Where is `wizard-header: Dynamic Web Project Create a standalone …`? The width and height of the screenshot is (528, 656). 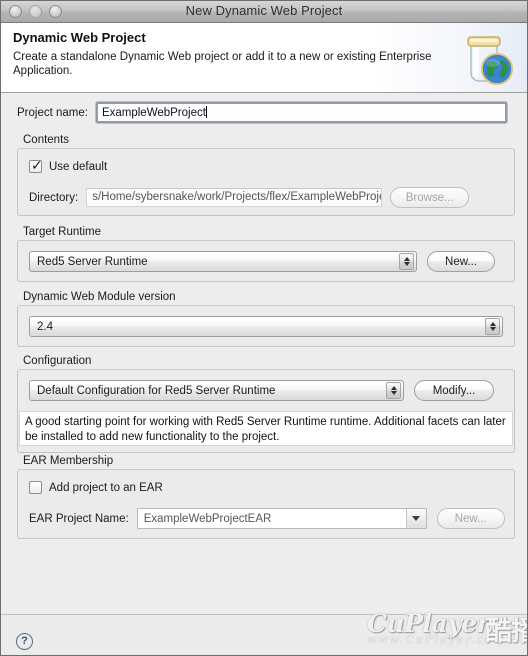 wizard-header: Dynamic Web Project Create a standalone … is located at coordinates (264, 58).